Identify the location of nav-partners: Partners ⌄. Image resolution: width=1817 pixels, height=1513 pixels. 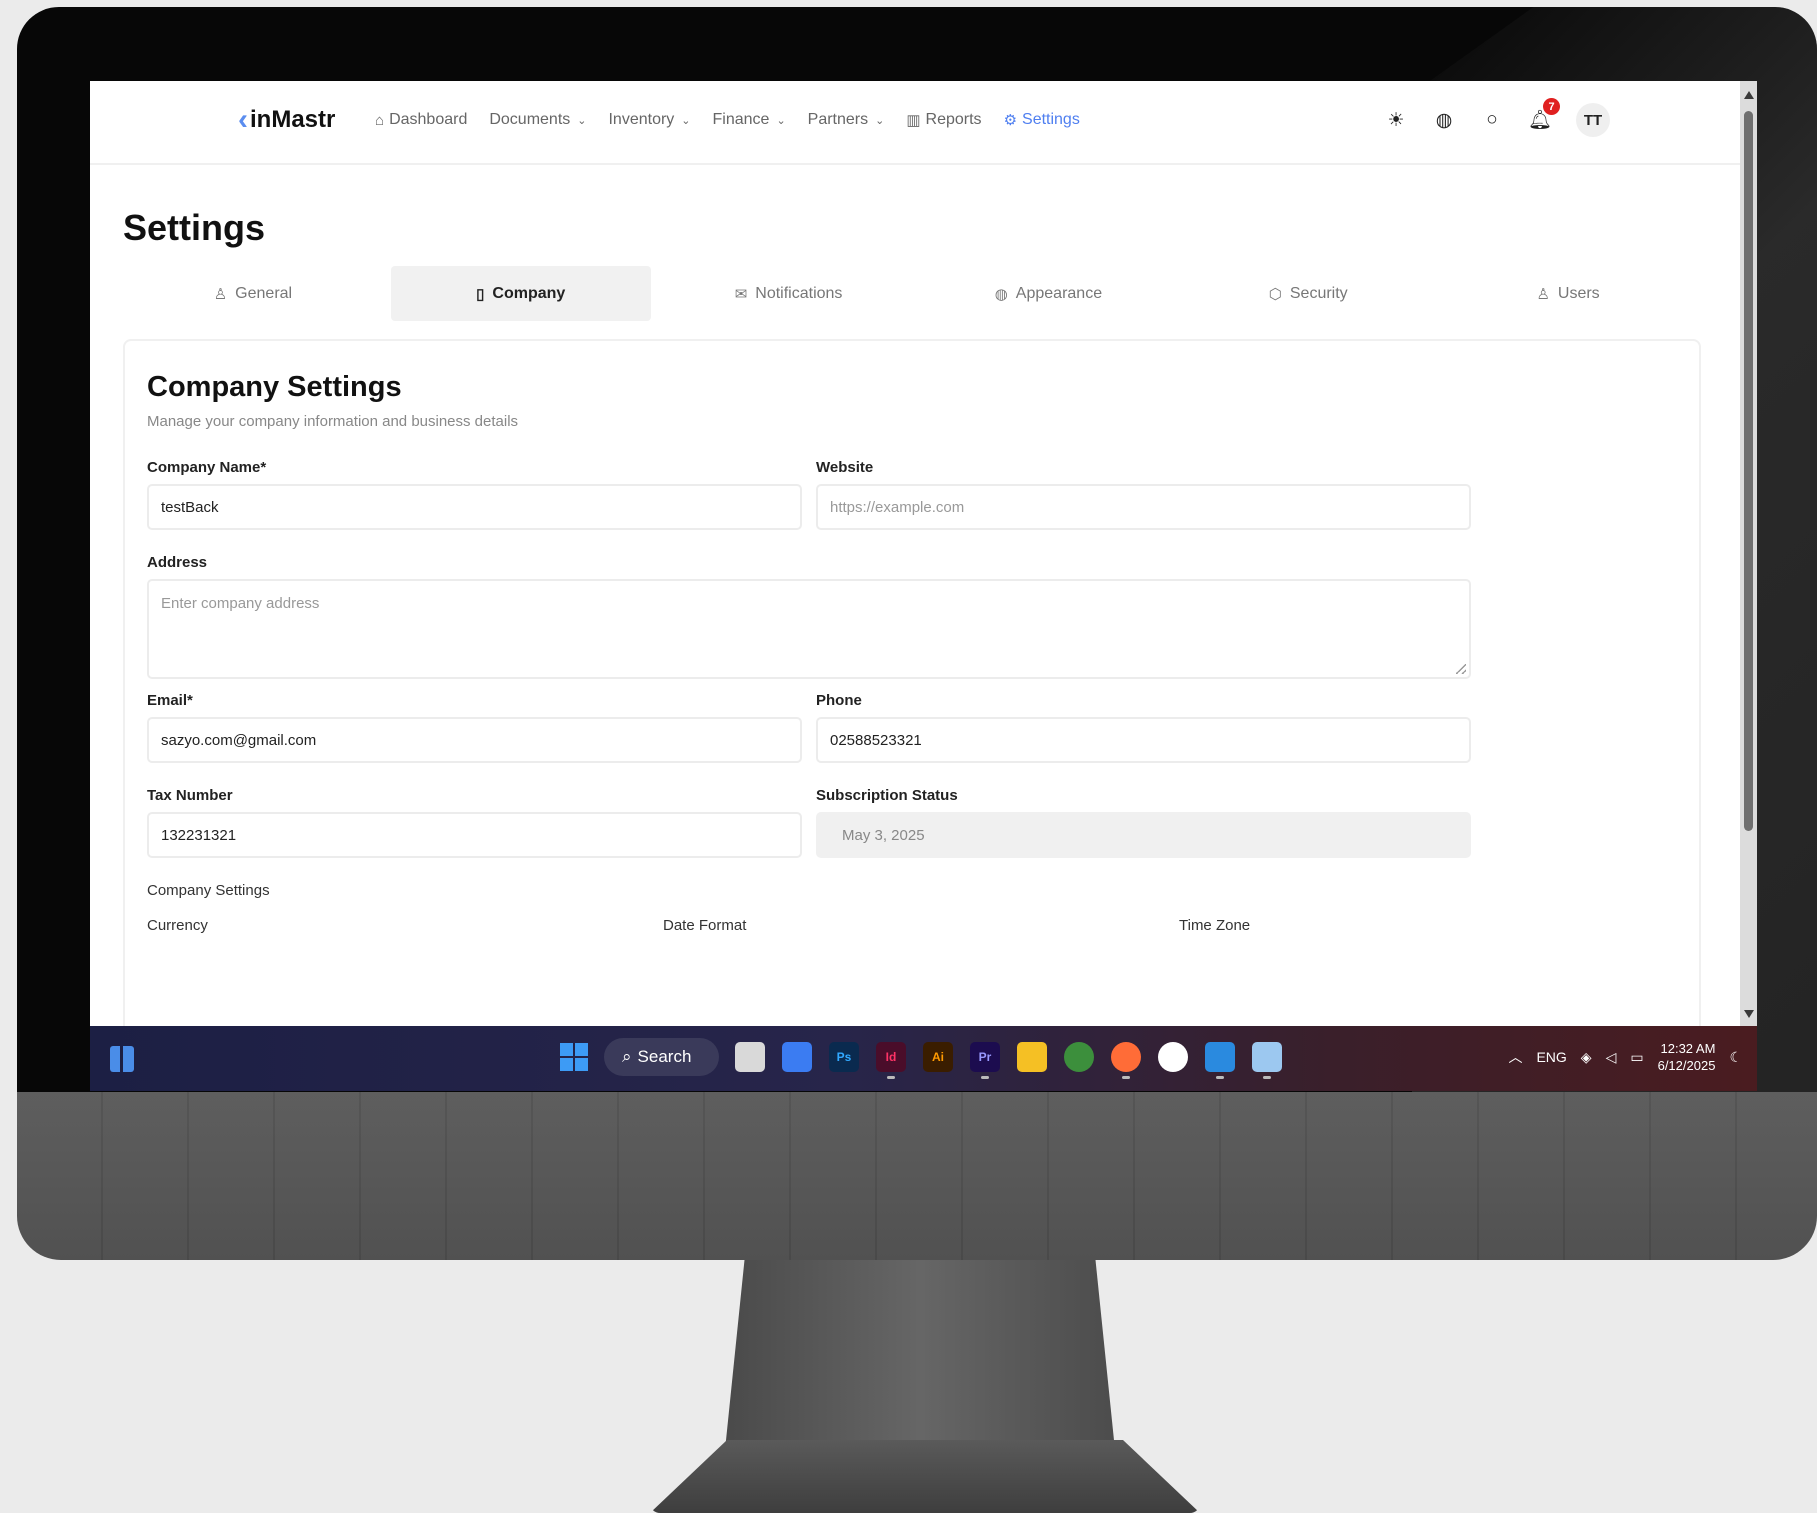
(846, 120).